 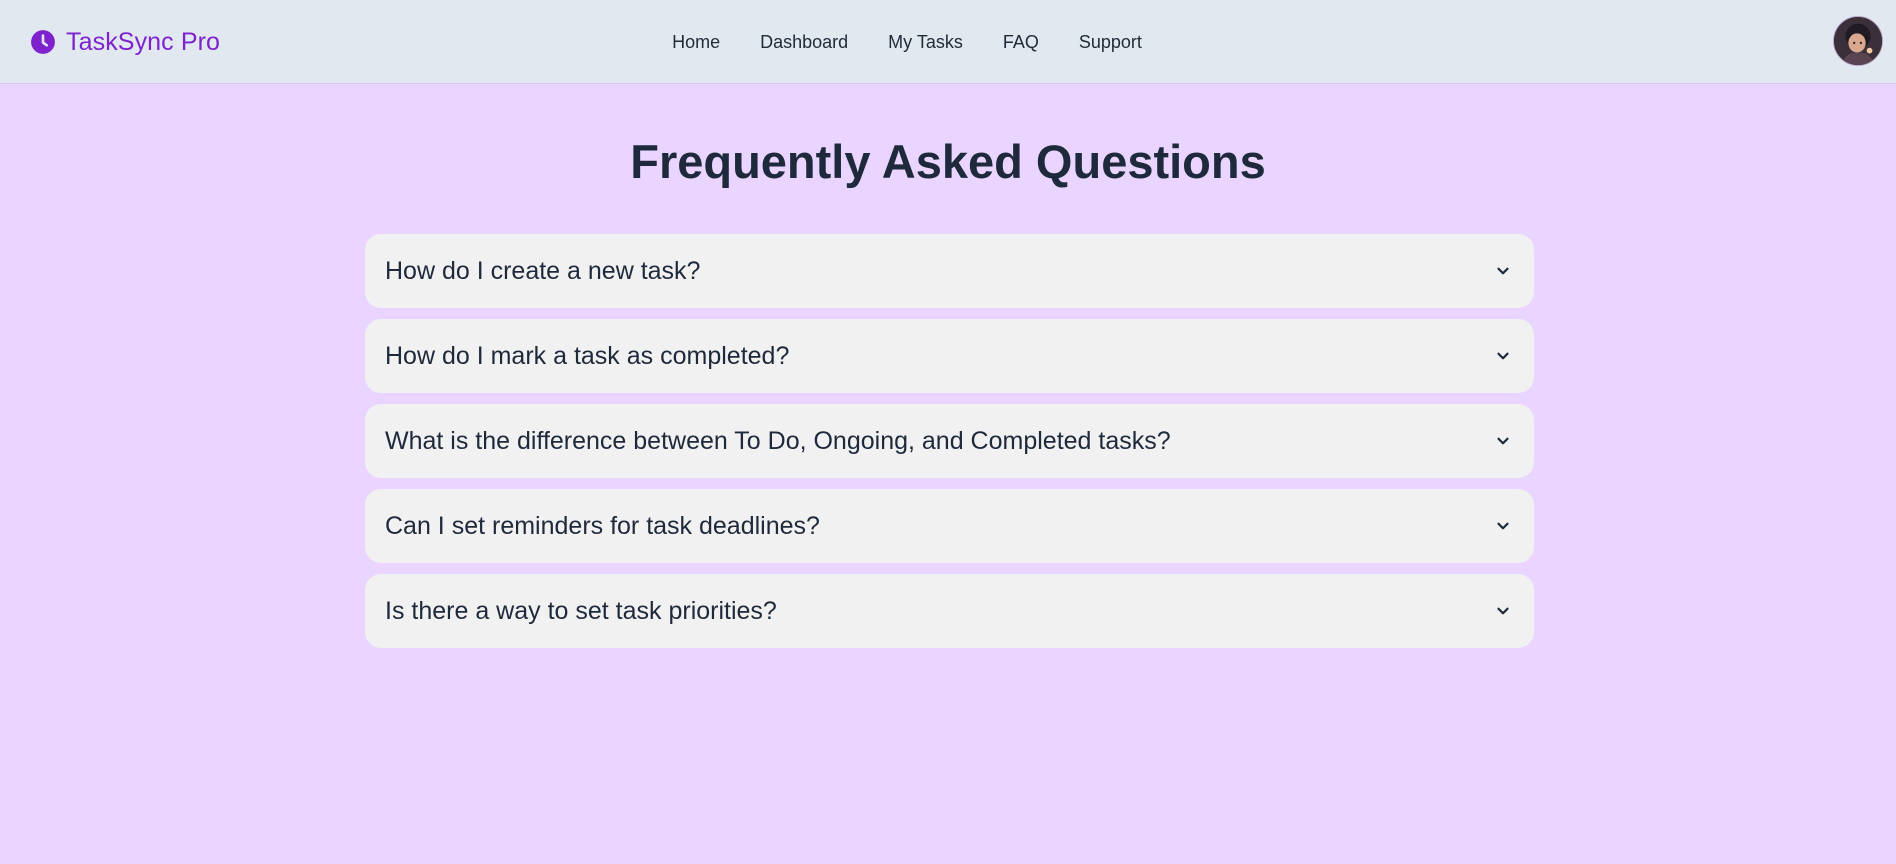 What do you see at coordinates (43, 42) in the screenshot?
I see `clock-icon` at bounding box center [43, 42].